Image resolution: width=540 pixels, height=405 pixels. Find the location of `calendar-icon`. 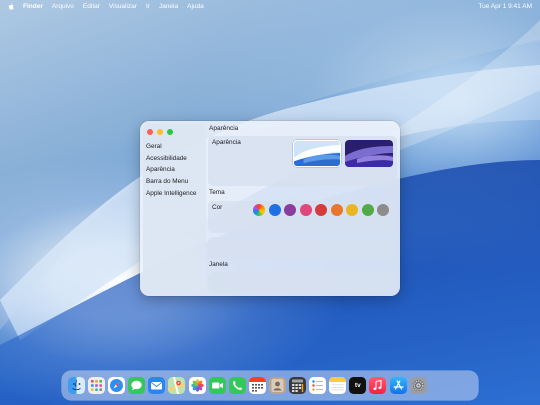

calendar-icon is located at coordinates (257, 385).